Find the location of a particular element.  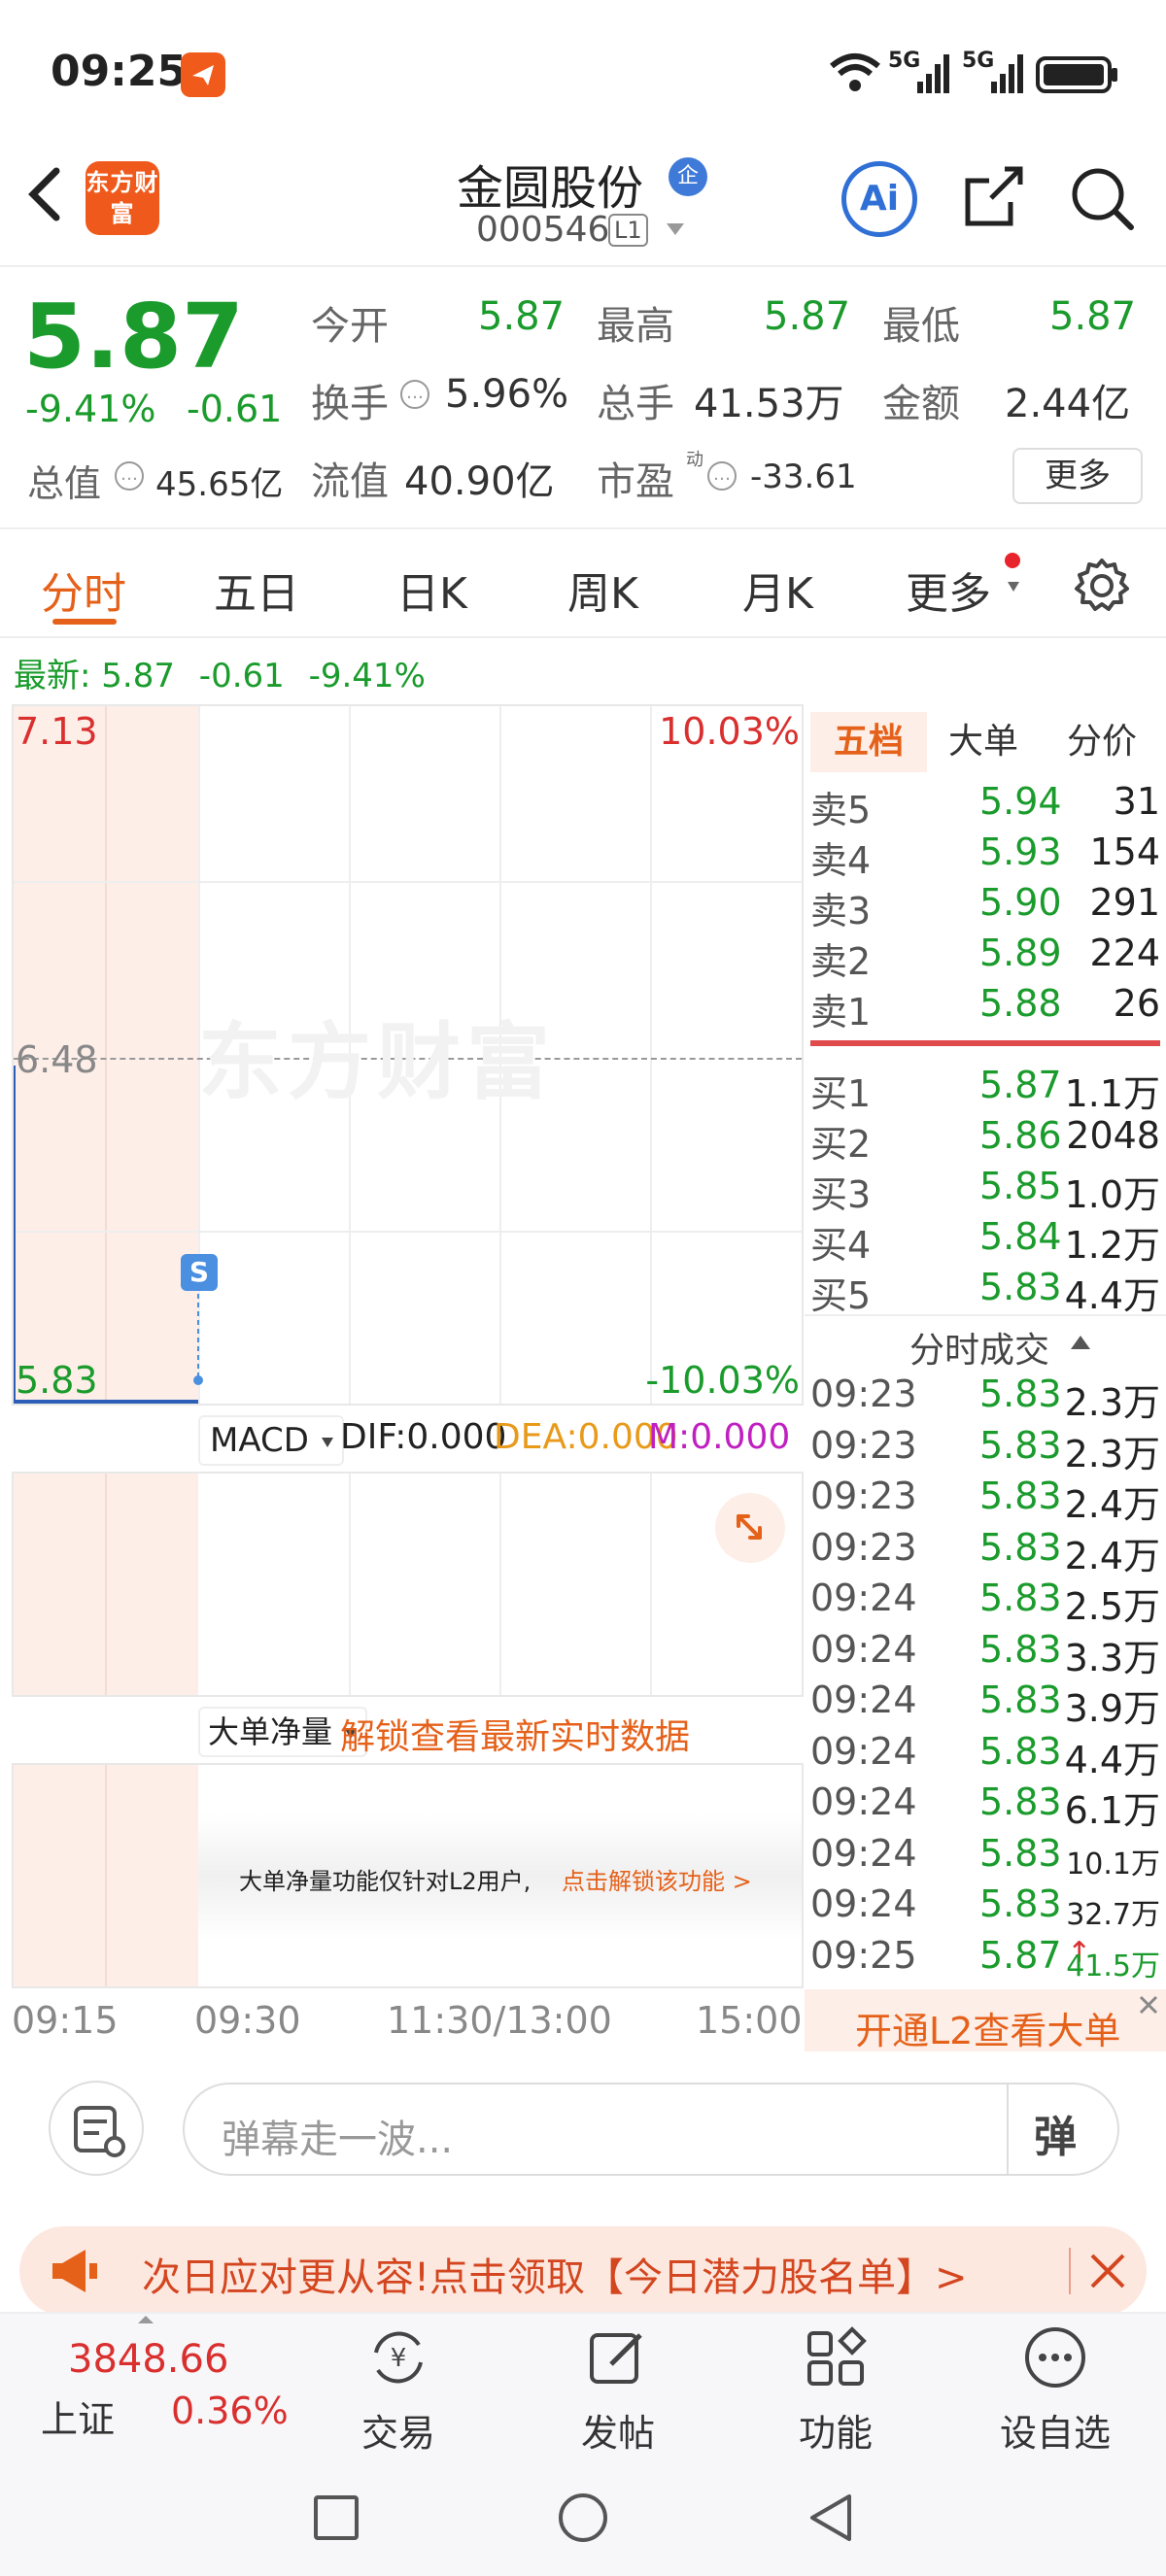

back-button is located at coordinates (44, 196).